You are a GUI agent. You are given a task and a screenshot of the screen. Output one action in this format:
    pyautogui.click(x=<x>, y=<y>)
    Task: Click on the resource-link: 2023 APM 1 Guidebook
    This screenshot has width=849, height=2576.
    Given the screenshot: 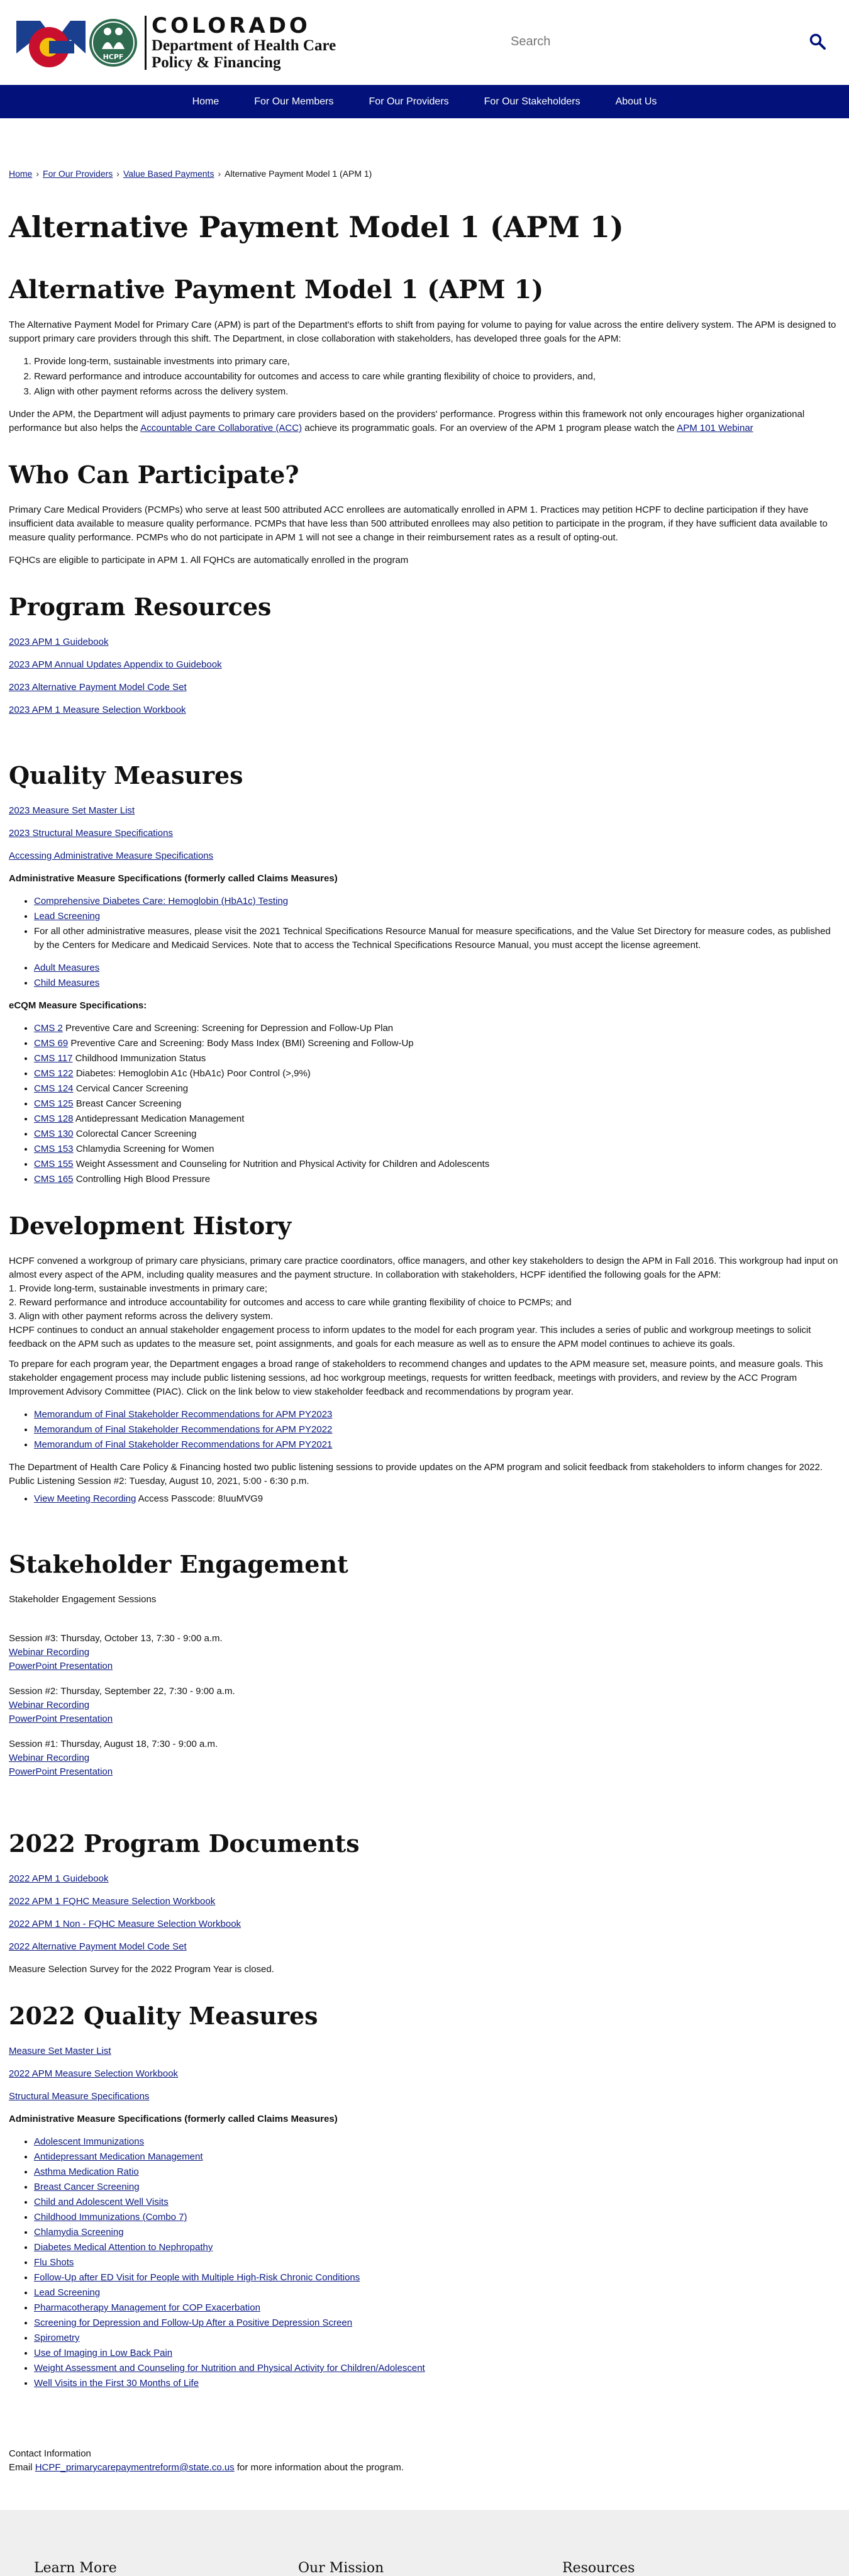 What is the action you would take?
    pyautogui.click(x=59, y=642)
    